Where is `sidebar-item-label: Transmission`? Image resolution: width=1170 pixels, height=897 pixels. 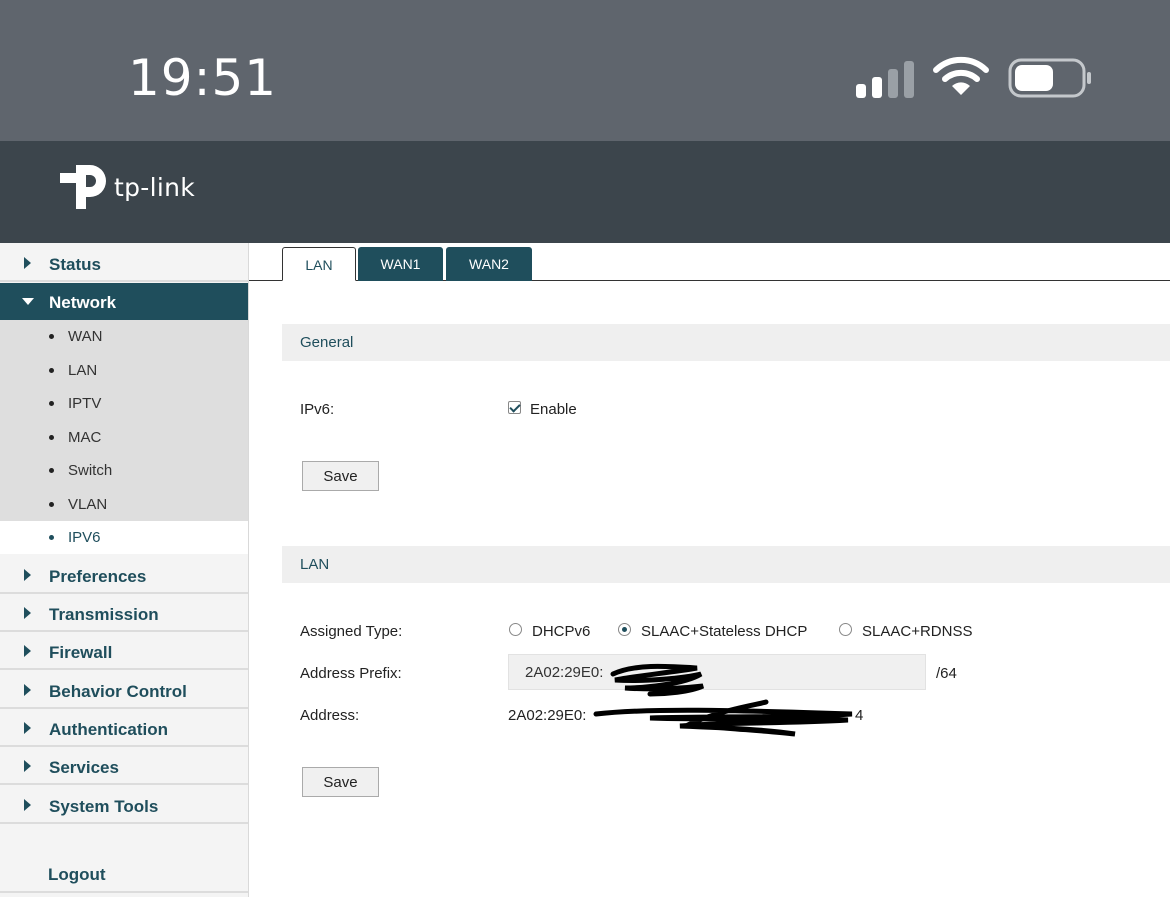
sidebar-item-label: Transmission is located at coordinates (104, 614).